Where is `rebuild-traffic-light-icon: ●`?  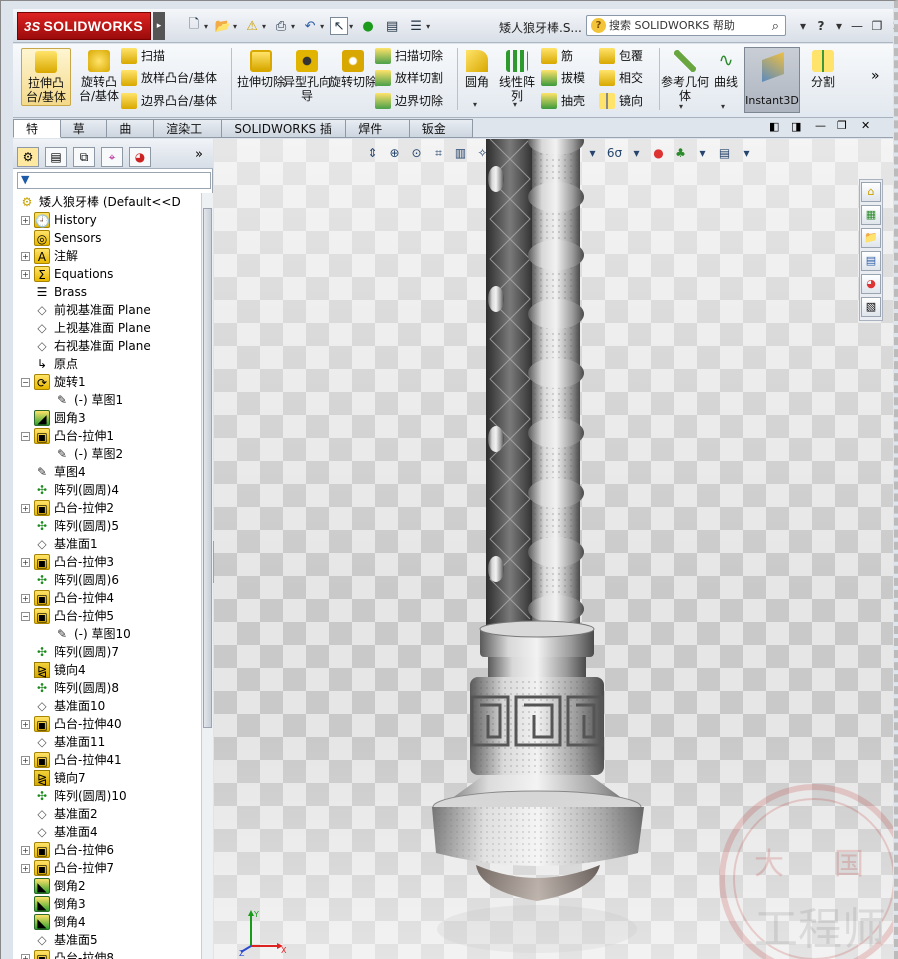
rebuild-traffic-light-icon: ● is located at coordinates (368, 26).